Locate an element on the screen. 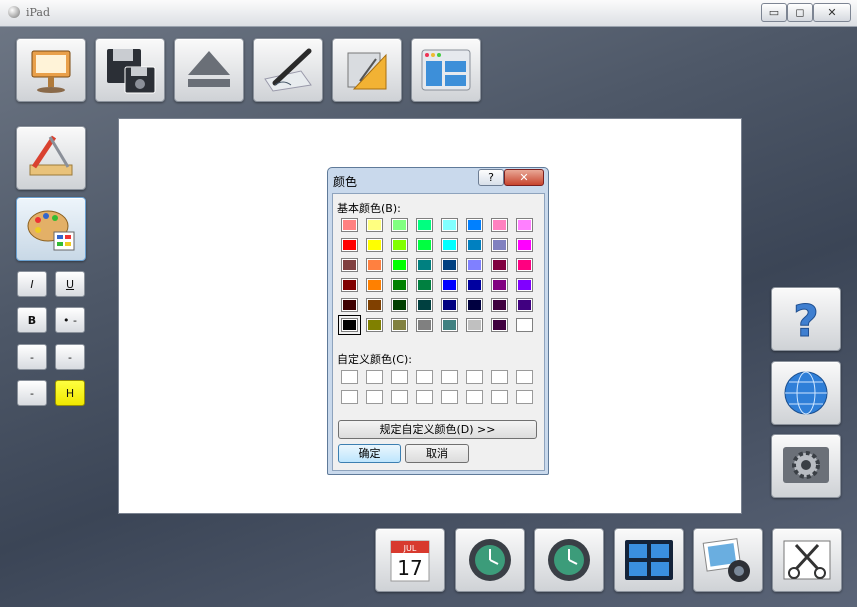  eject-button is located at coordinates (209, 70).